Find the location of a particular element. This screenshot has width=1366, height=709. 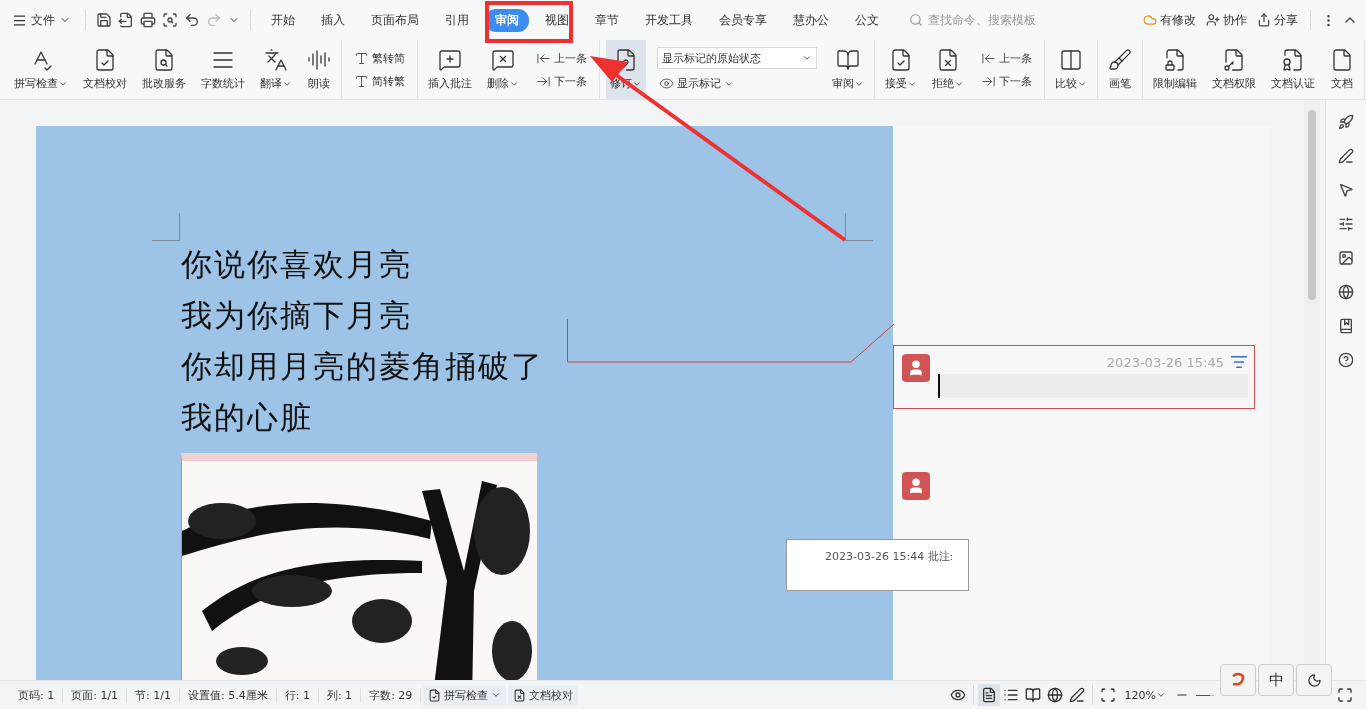

ribbon-button: 审阅 is located at coordinates (848, 69).